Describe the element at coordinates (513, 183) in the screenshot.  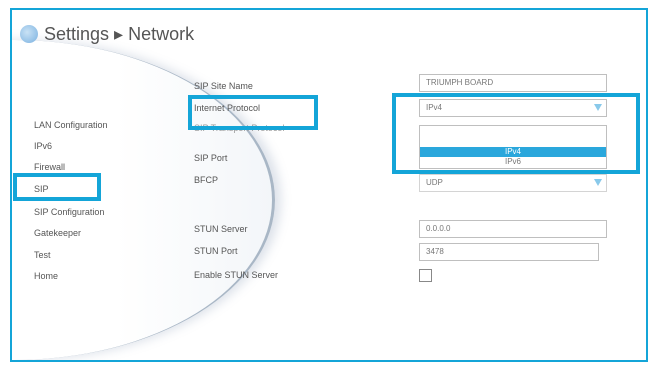
I see `bfcp-select: UDP` at that location.